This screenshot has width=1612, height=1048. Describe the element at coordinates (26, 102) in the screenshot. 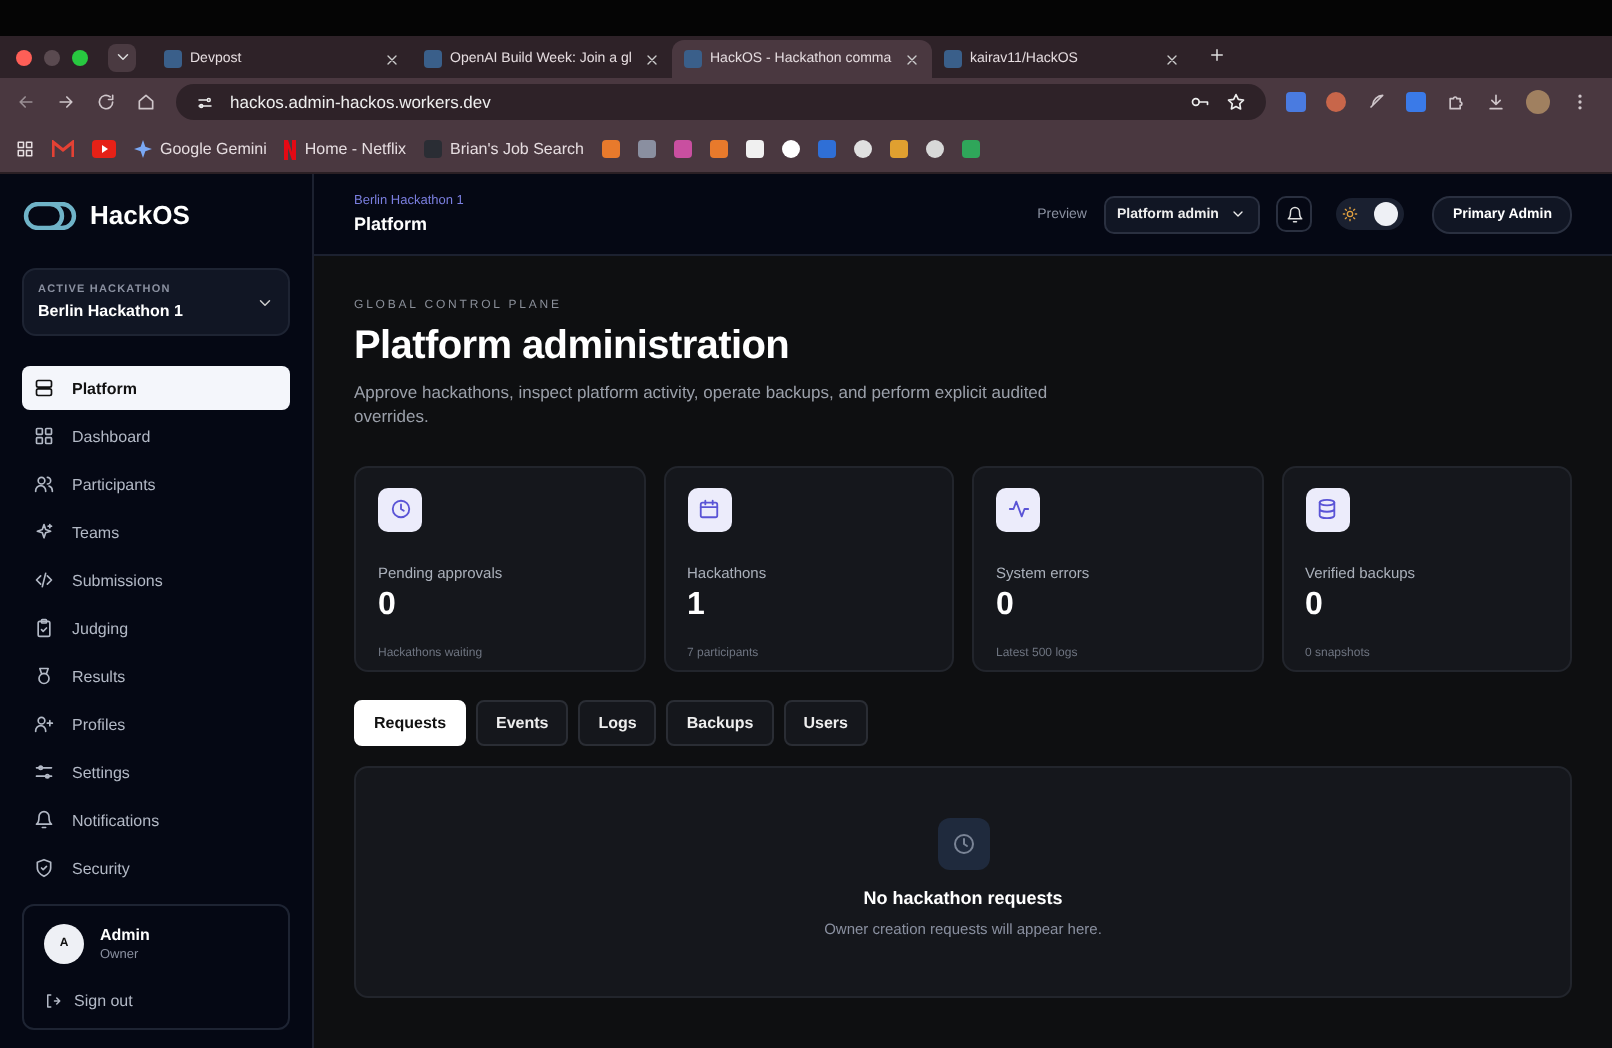

I see `back-icon` at that location.